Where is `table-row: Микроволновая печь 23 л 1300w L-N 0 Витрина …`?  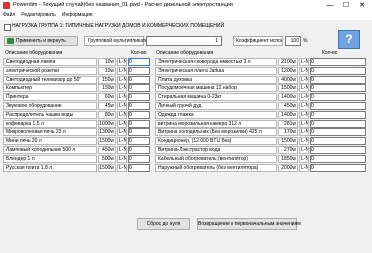 table-row: Микроволновая печь 23 л 1300w L-N 0 Витрина … is located at coordinates (186, 132).